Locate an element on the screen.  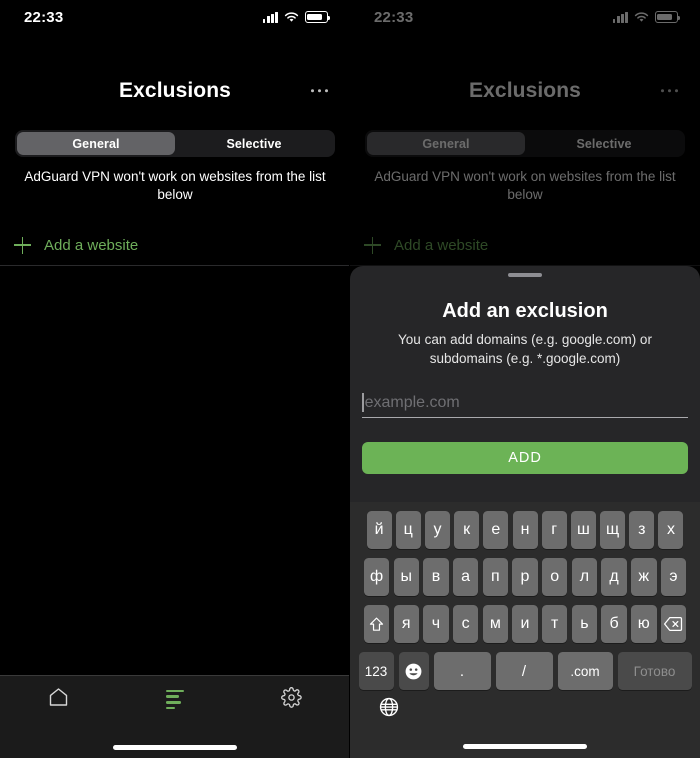
key-numbers-toggle: 123 is located at coordinates (376, 671).